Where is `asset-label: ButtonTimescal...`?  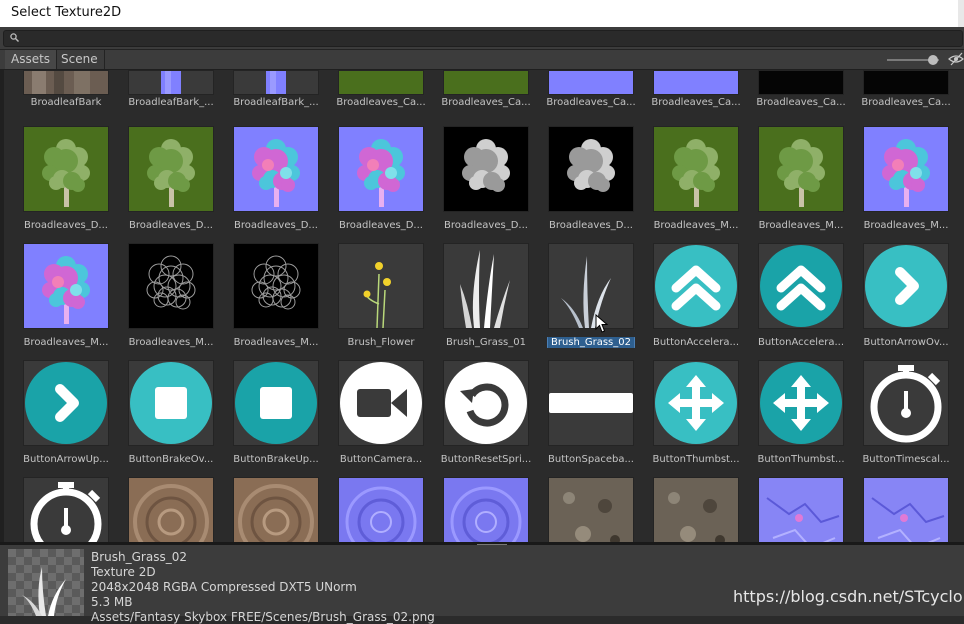 asset-label: ButtonTimescal... is located at coordinates (906, 459).